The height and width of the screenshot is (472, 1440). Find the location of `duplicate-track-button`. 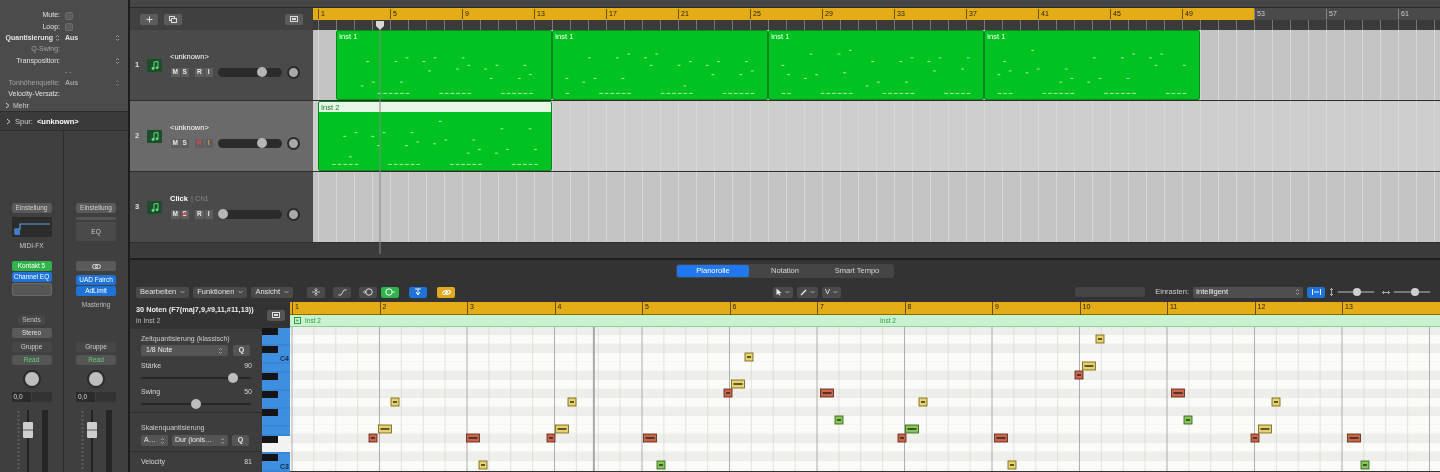

duplicate-track-button is located at coordinates (173, 19).